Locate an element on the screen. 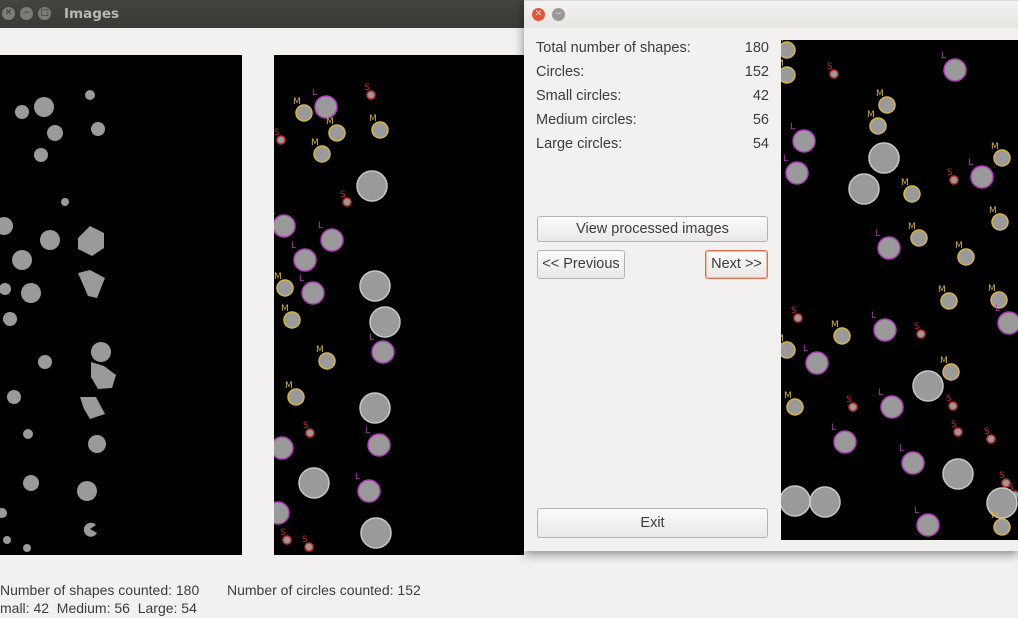 This screenshot has width=1018, height=618. summary-large-circles: Large circles: 54 is located at coordinates (652, 147).